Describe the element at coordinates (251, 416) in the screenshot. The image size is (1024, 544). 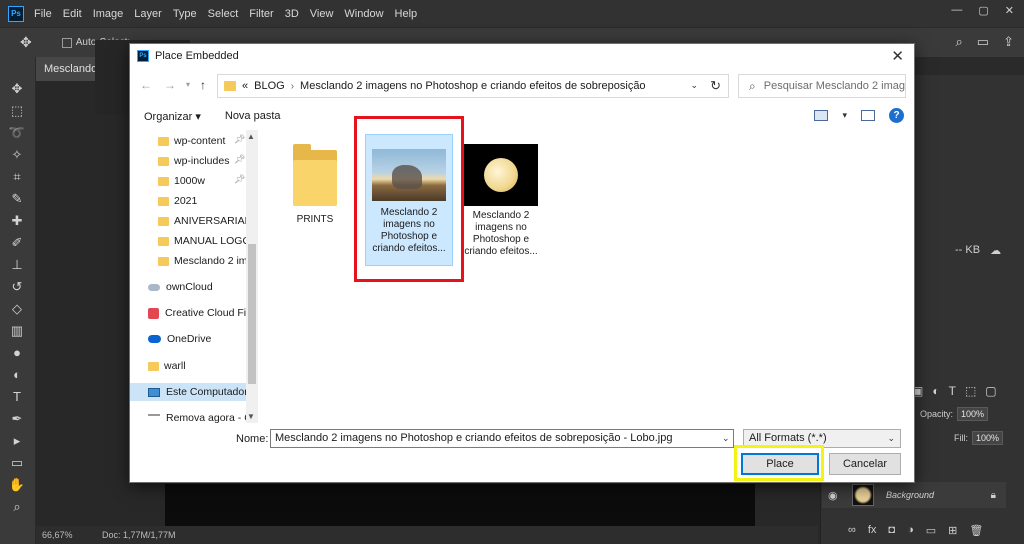
I see `scroll-down-icon: ▼` at that location.